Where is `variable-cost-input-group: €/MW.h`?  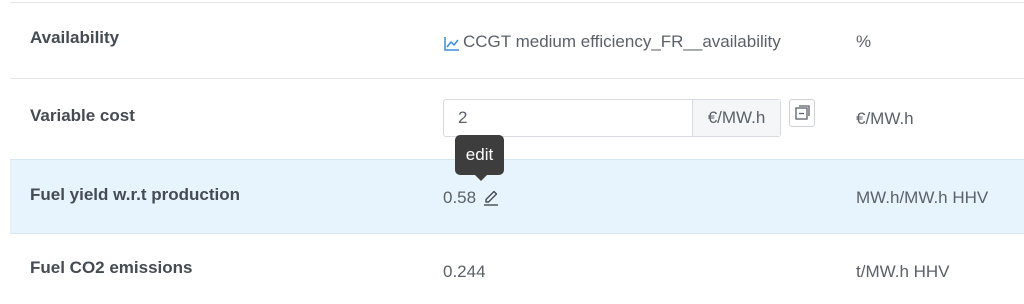 variable-cost-input-group: €/MW.h is located at coordinates (612, 118).